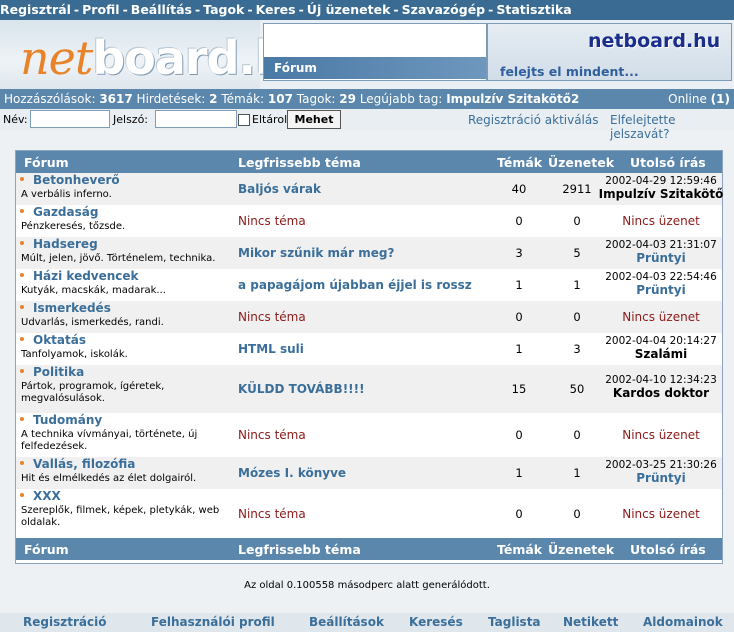  I want to click on latest-topic: Mózes I. könyve, so click(292, 473).